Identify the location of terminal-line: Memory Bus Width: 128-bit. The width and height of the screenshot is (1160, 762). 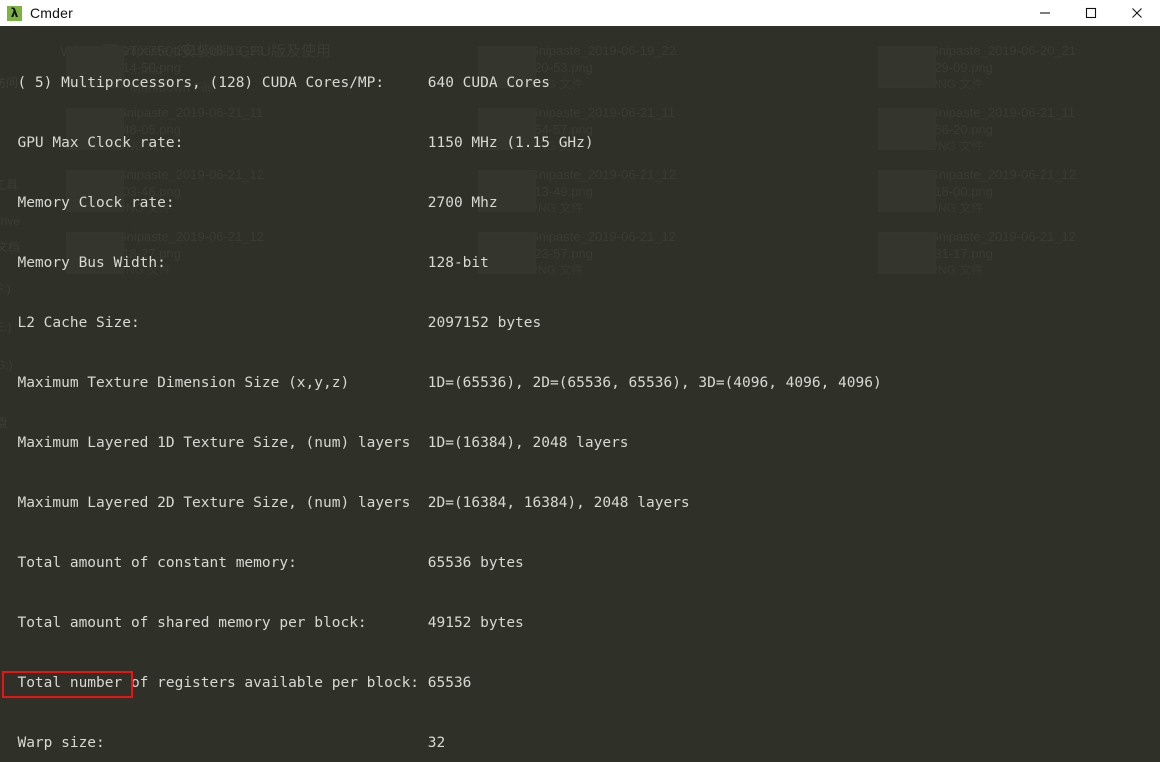
(244, 263).